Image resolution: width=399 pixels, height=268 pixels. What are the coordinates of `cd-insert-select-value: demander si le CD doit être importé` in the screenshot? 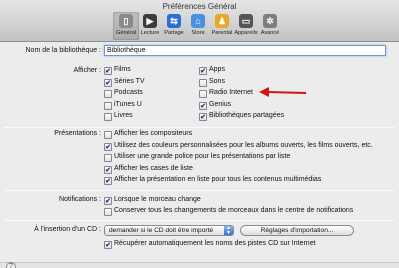 It's located at (161, 230).